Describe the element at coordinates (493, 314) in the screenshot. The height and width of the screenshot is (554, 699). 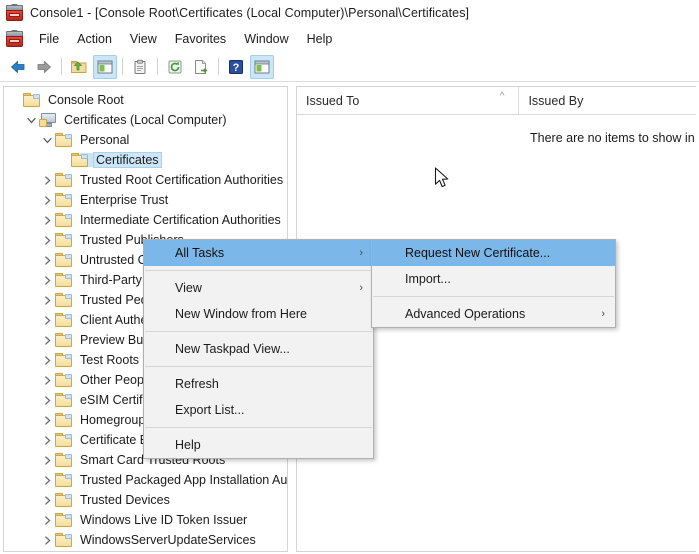
I see `submenu-item-advanced-operations: Advanced Operations ›` at that location.